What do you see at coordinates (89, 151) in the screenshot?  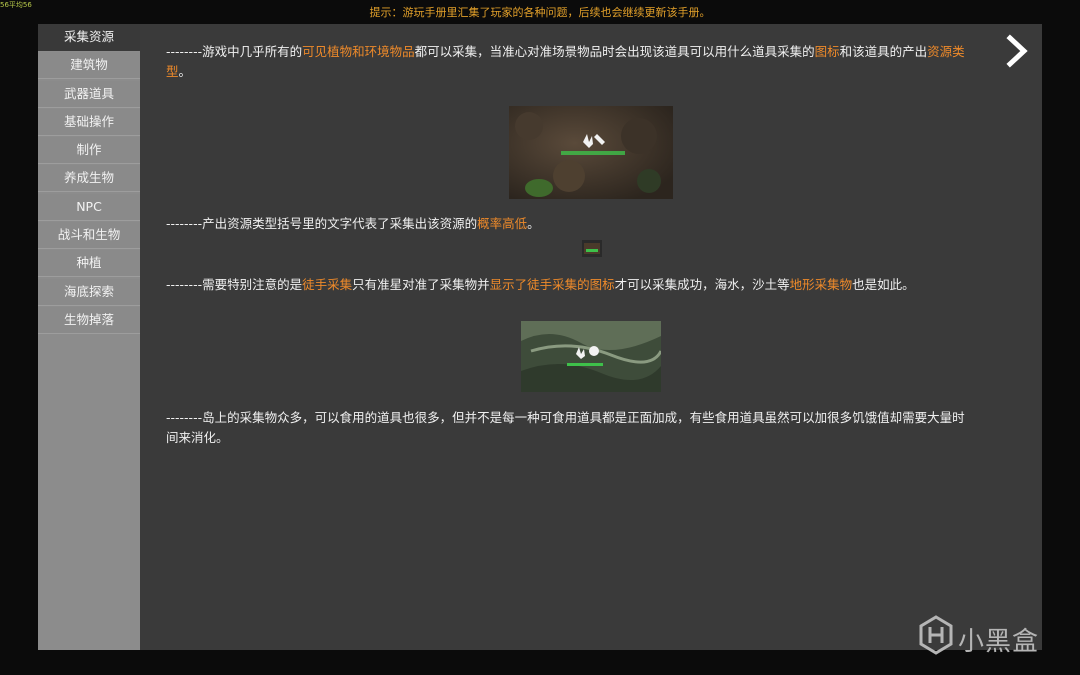 I see `sidebar-item-4: 制作` at bounding box center [89, 151].